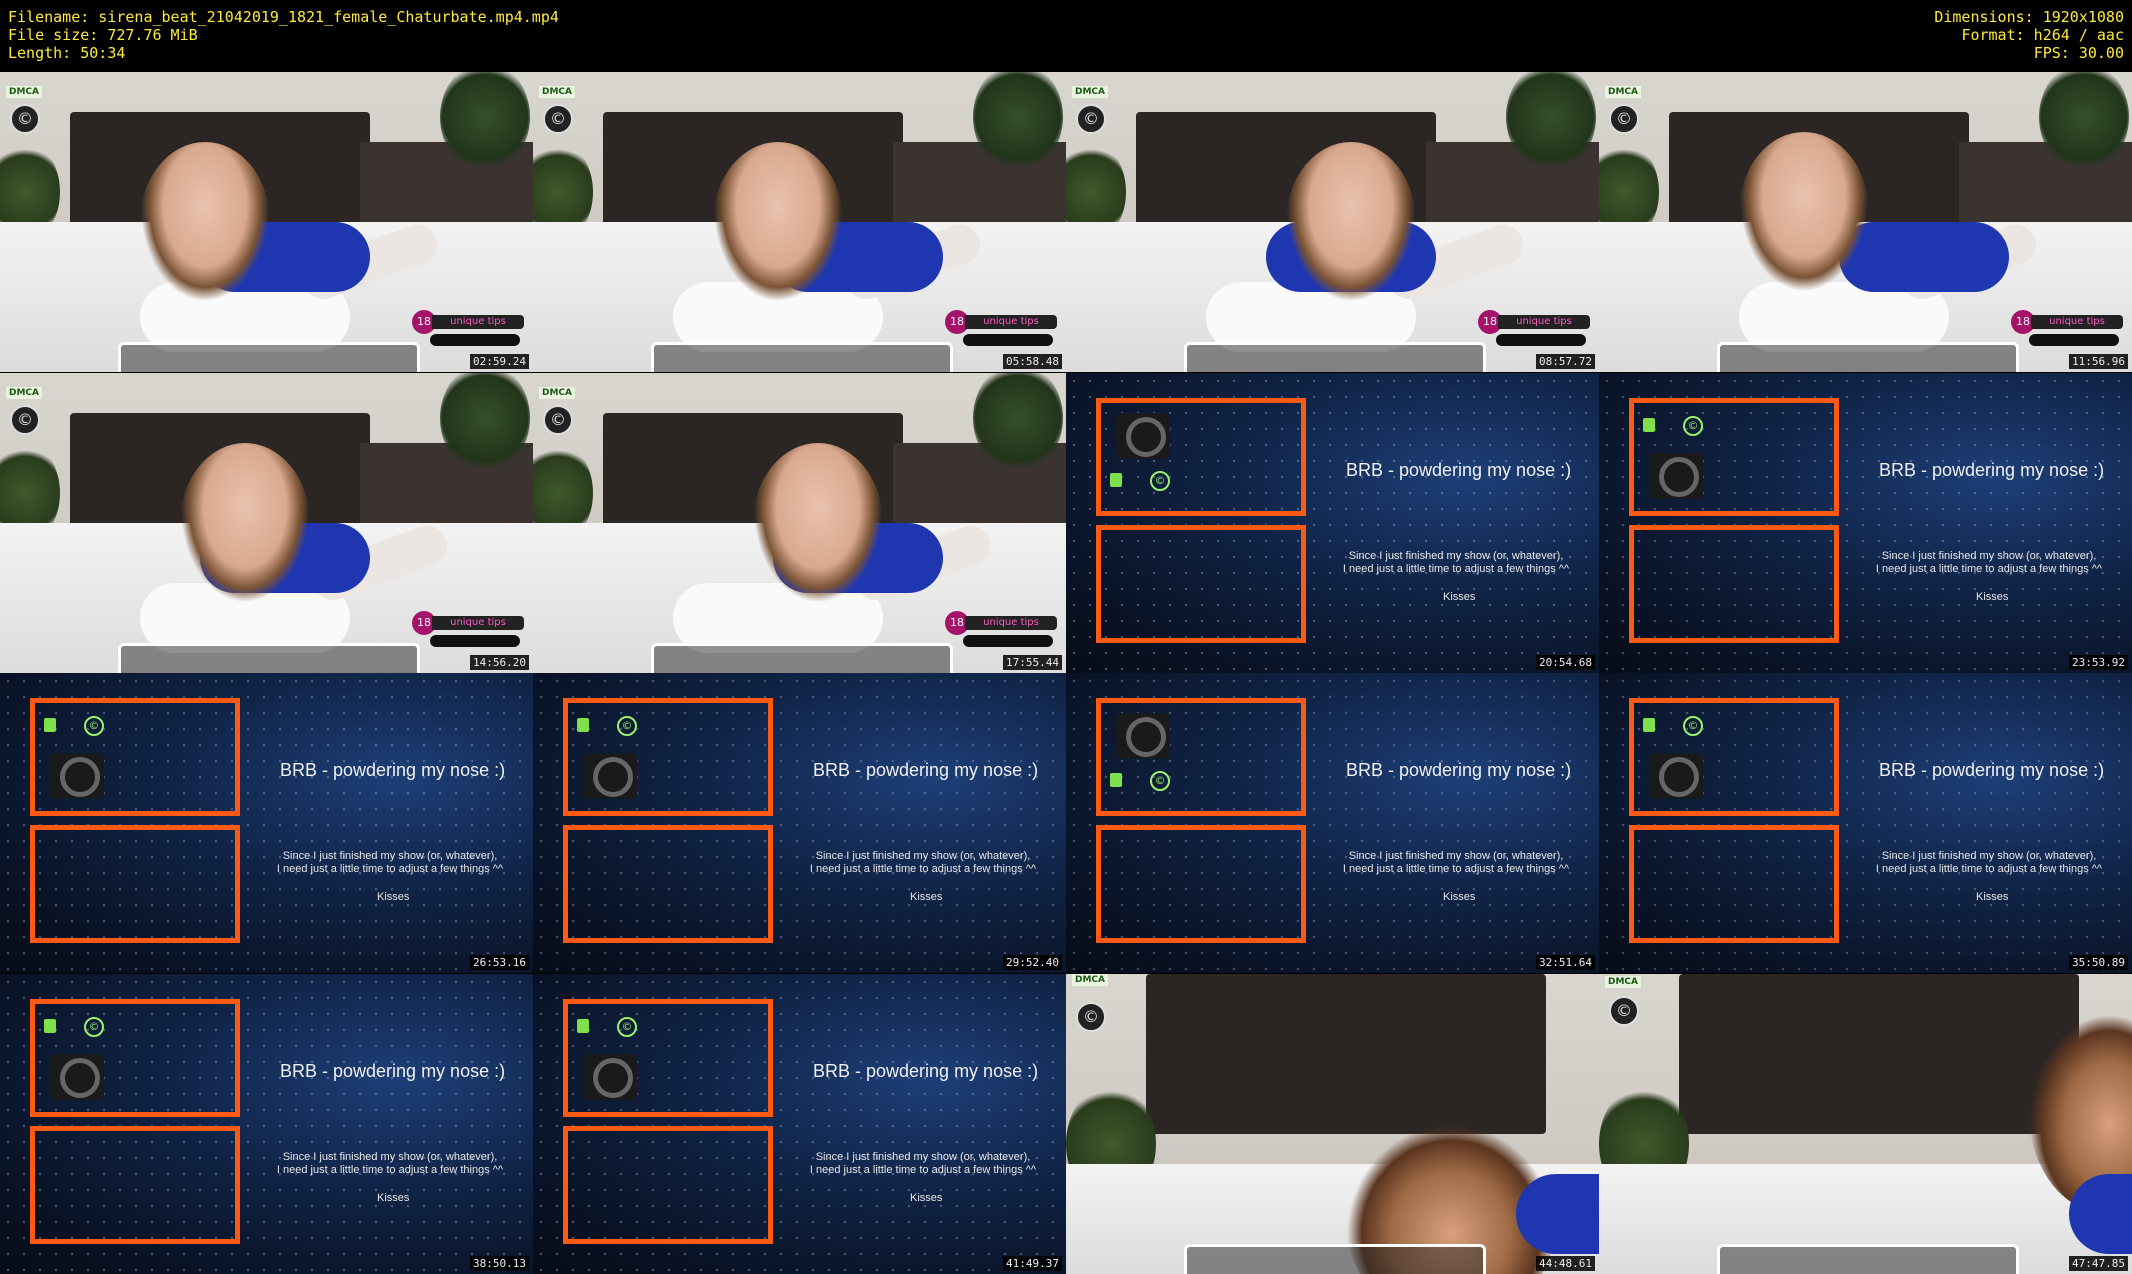 This screenshot has width=2132, height=1274. I want to click on video-thumbnail: DMCA © 18 unique tips 02:59.24, so click(266, 222).